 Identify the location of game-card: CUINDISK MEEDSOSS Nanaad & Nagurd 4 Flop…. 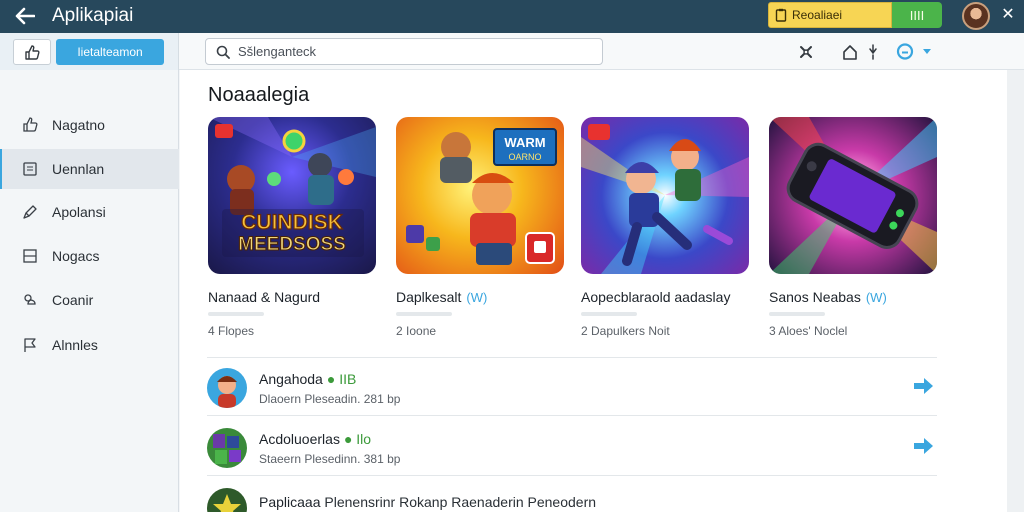
(292, 227).